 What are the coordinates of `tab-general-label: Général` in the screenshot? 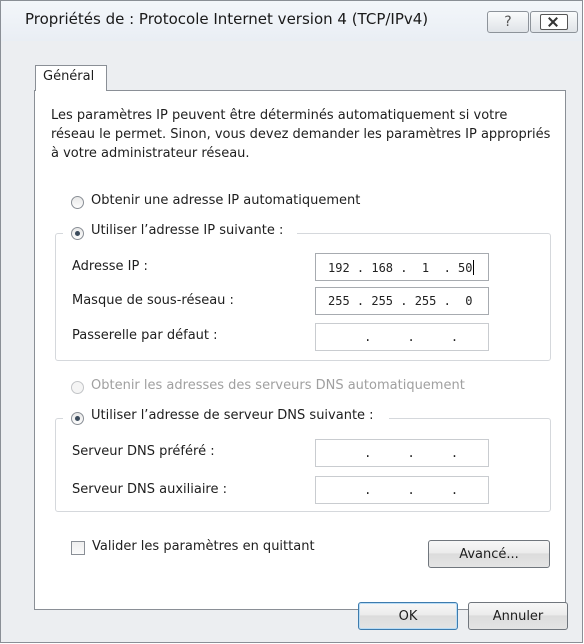 It's located at (69, 76).